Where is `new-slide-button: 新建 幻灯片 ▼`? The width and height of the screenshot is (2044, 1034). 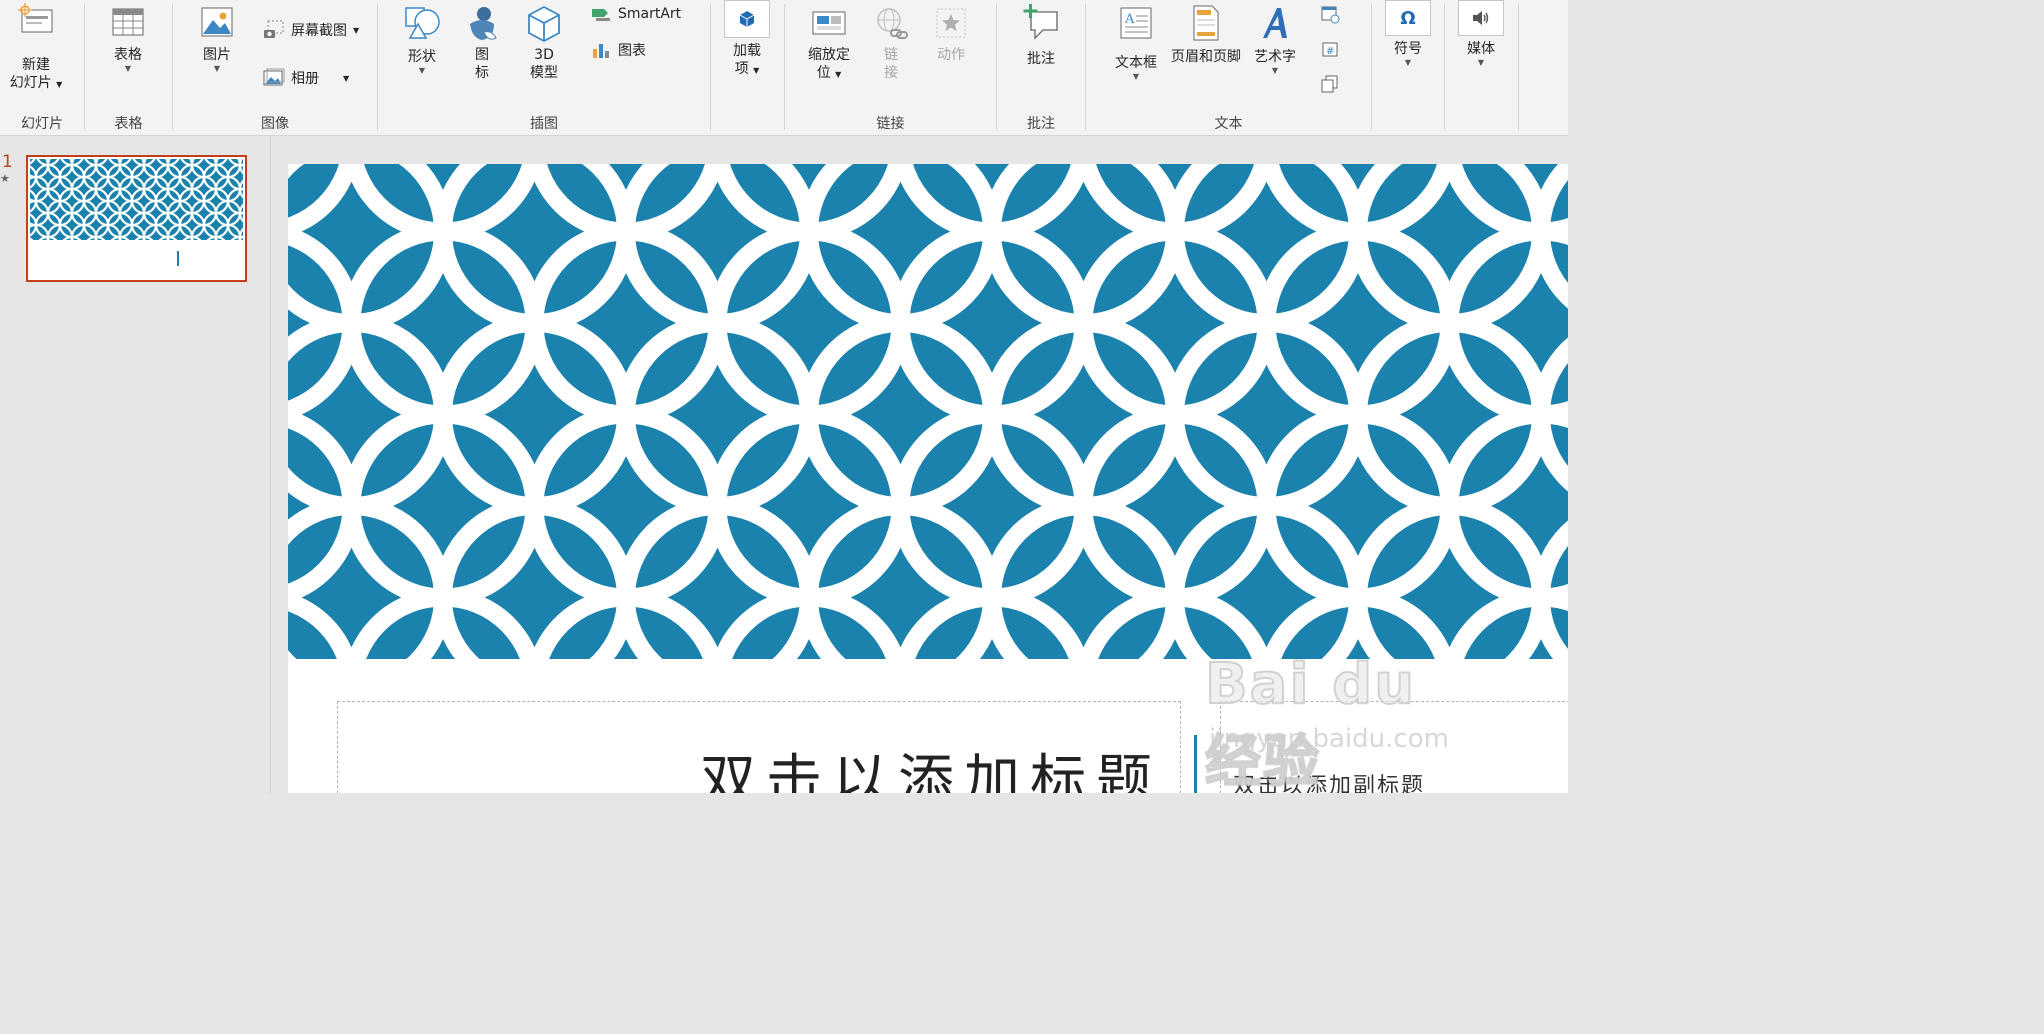
new-slide-button: 新建 幻灯片 ▼ is located at coordinates (36, 48).